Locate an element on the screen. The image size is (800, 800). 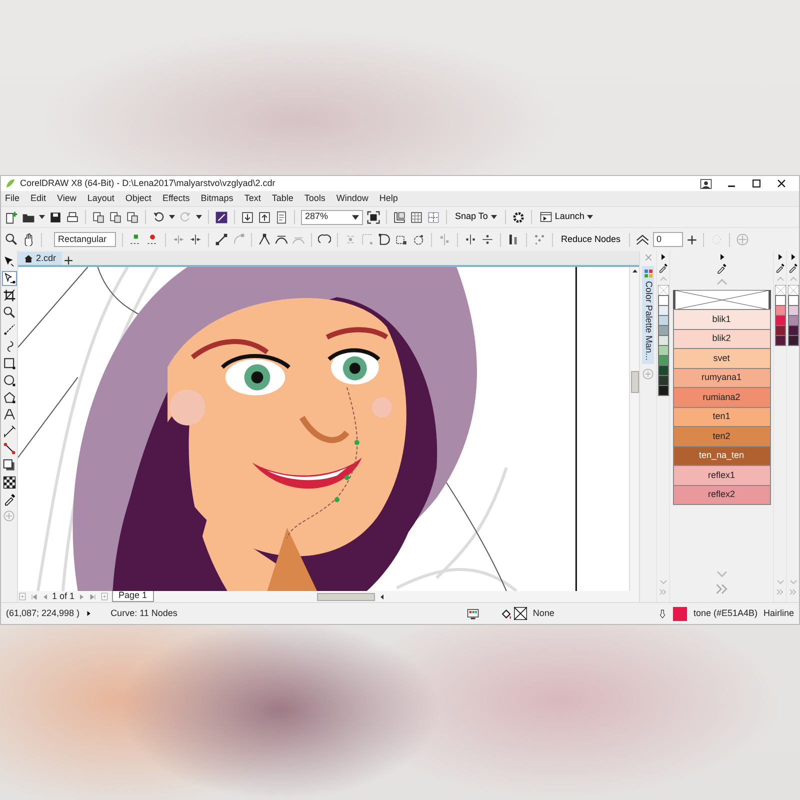
menu-item: Text is located at coordinates (252, 199).